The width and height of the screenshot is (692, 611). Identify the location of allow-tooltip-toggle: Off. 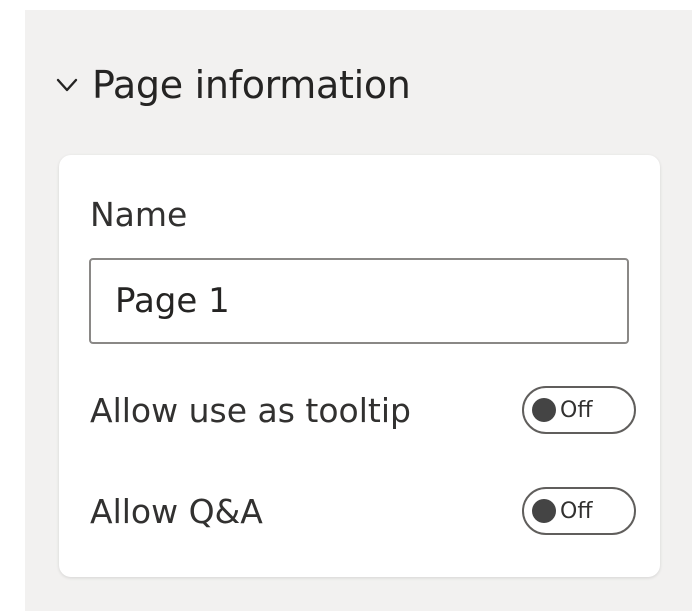
(579, 410).